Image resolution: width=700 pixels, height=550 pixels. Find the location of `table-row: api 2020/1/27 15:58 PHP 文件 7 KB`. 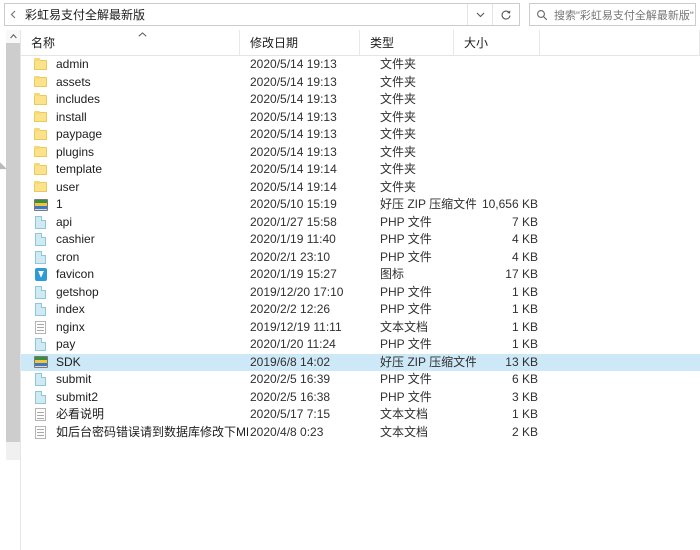

table-row: api 2020/1/27 15:58 PHP 文件 7 KB is located at coordinates (360, 223).